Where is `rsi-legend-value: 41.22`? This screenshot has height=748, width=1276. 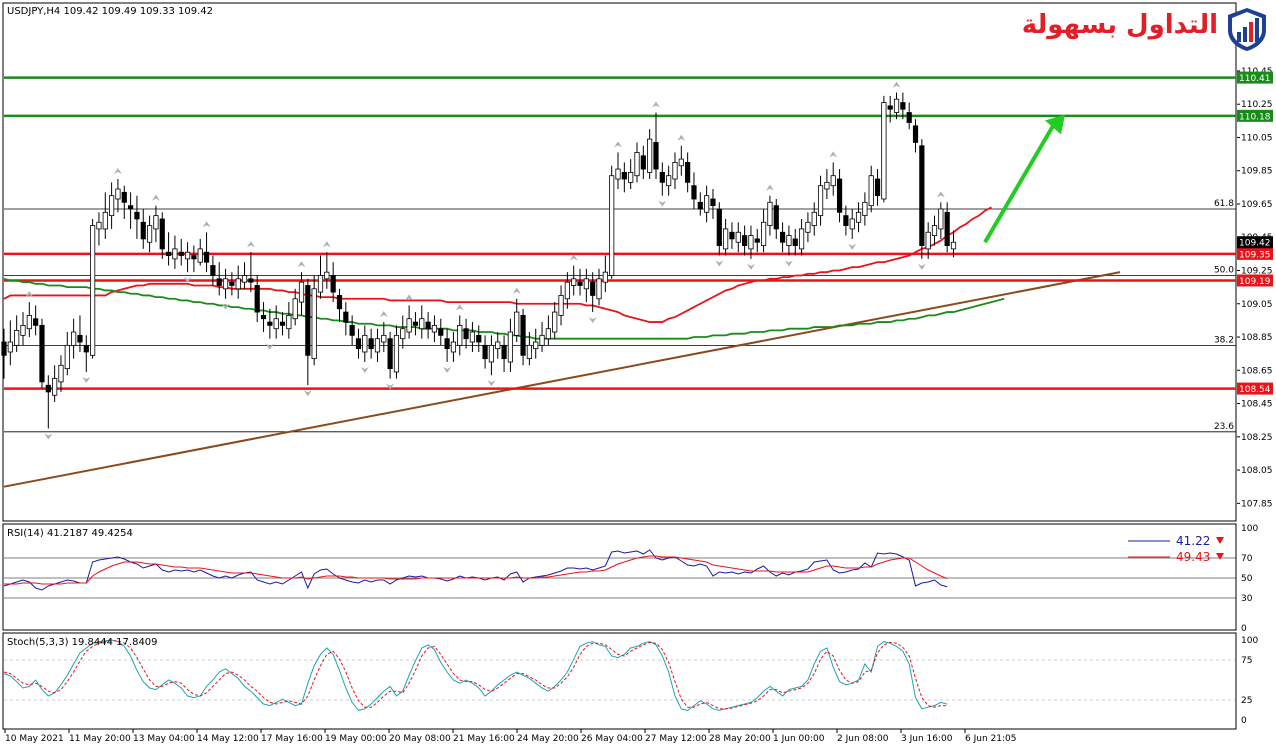
rsi-legend-value: 41.22 is located at coordinates (1193, 541).